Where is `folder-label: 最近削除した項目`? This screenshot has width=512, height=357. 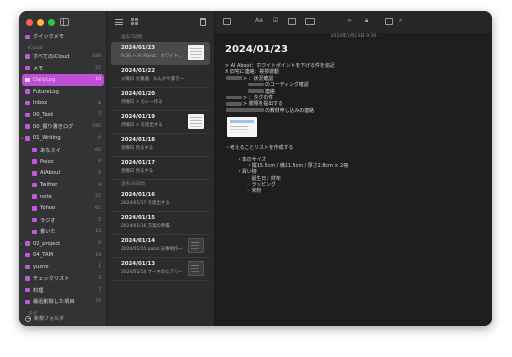 folder-label: 最近削除した項目 is located at coordinates (54, 302).